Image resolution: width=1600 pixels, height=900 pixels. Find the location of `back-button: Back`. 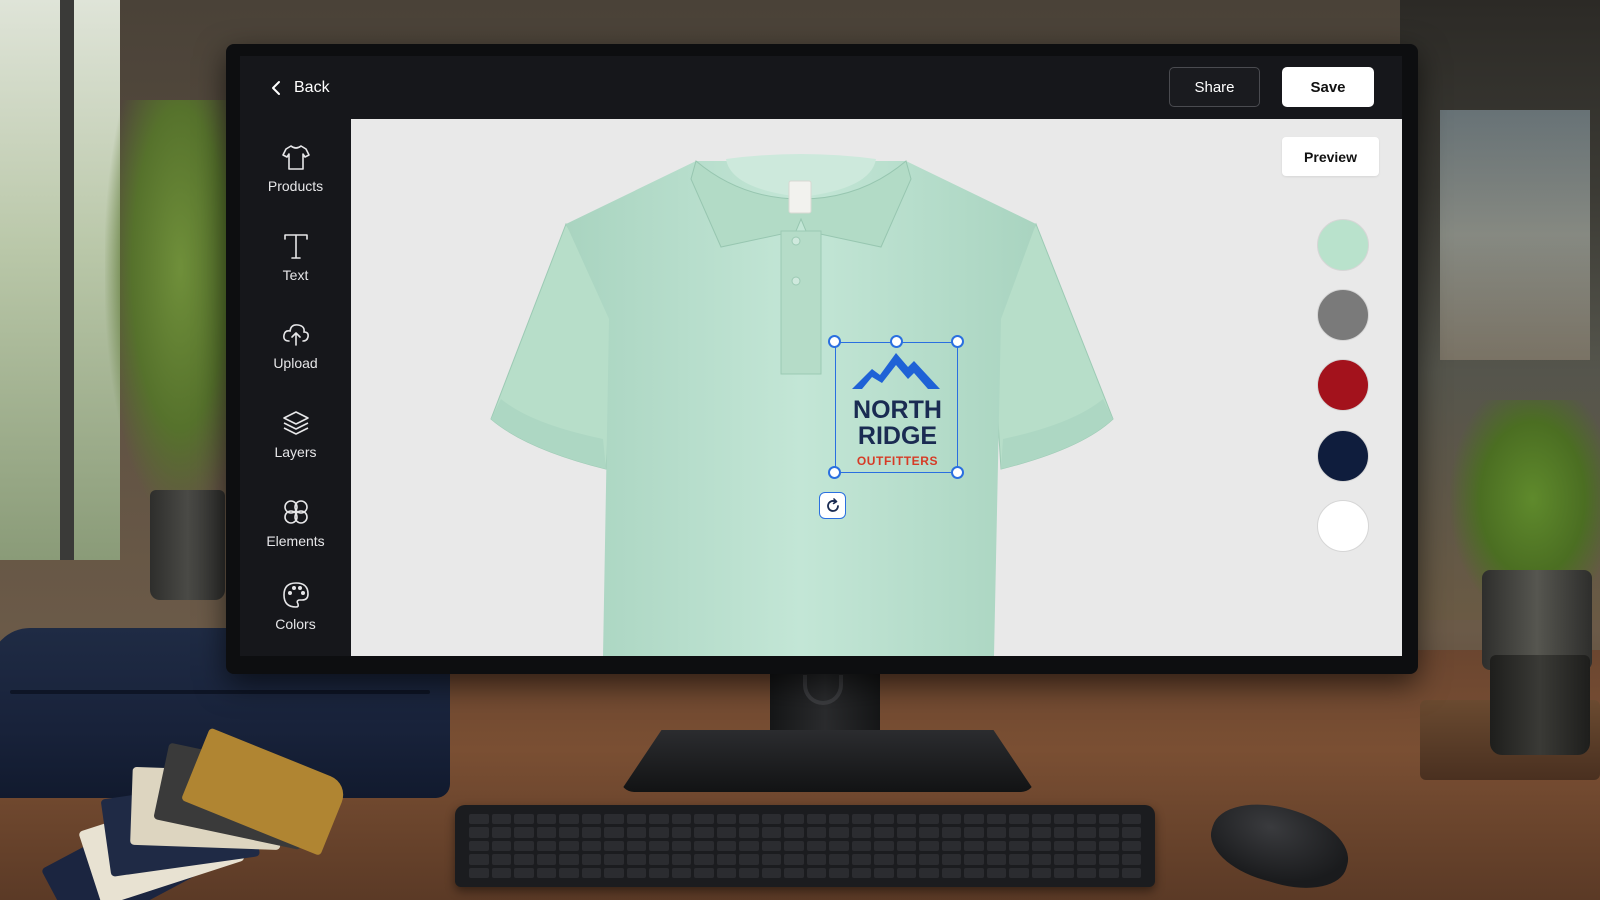

back-button: Back is located at coordinates (300, 88).